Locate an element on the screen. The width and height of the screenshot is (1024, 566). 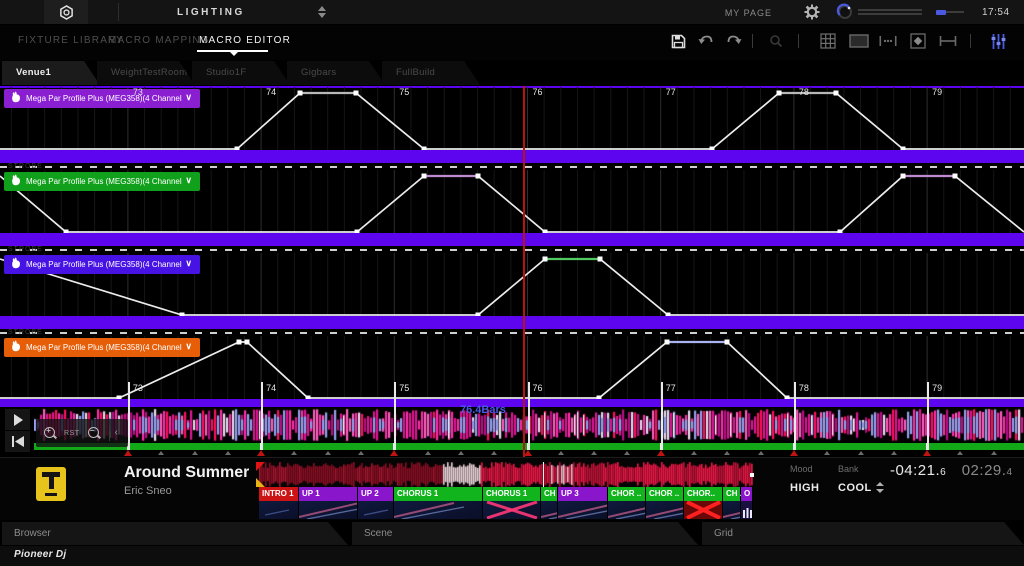
phrase-section: INTRO 1 is located at coordinates (279, 494).